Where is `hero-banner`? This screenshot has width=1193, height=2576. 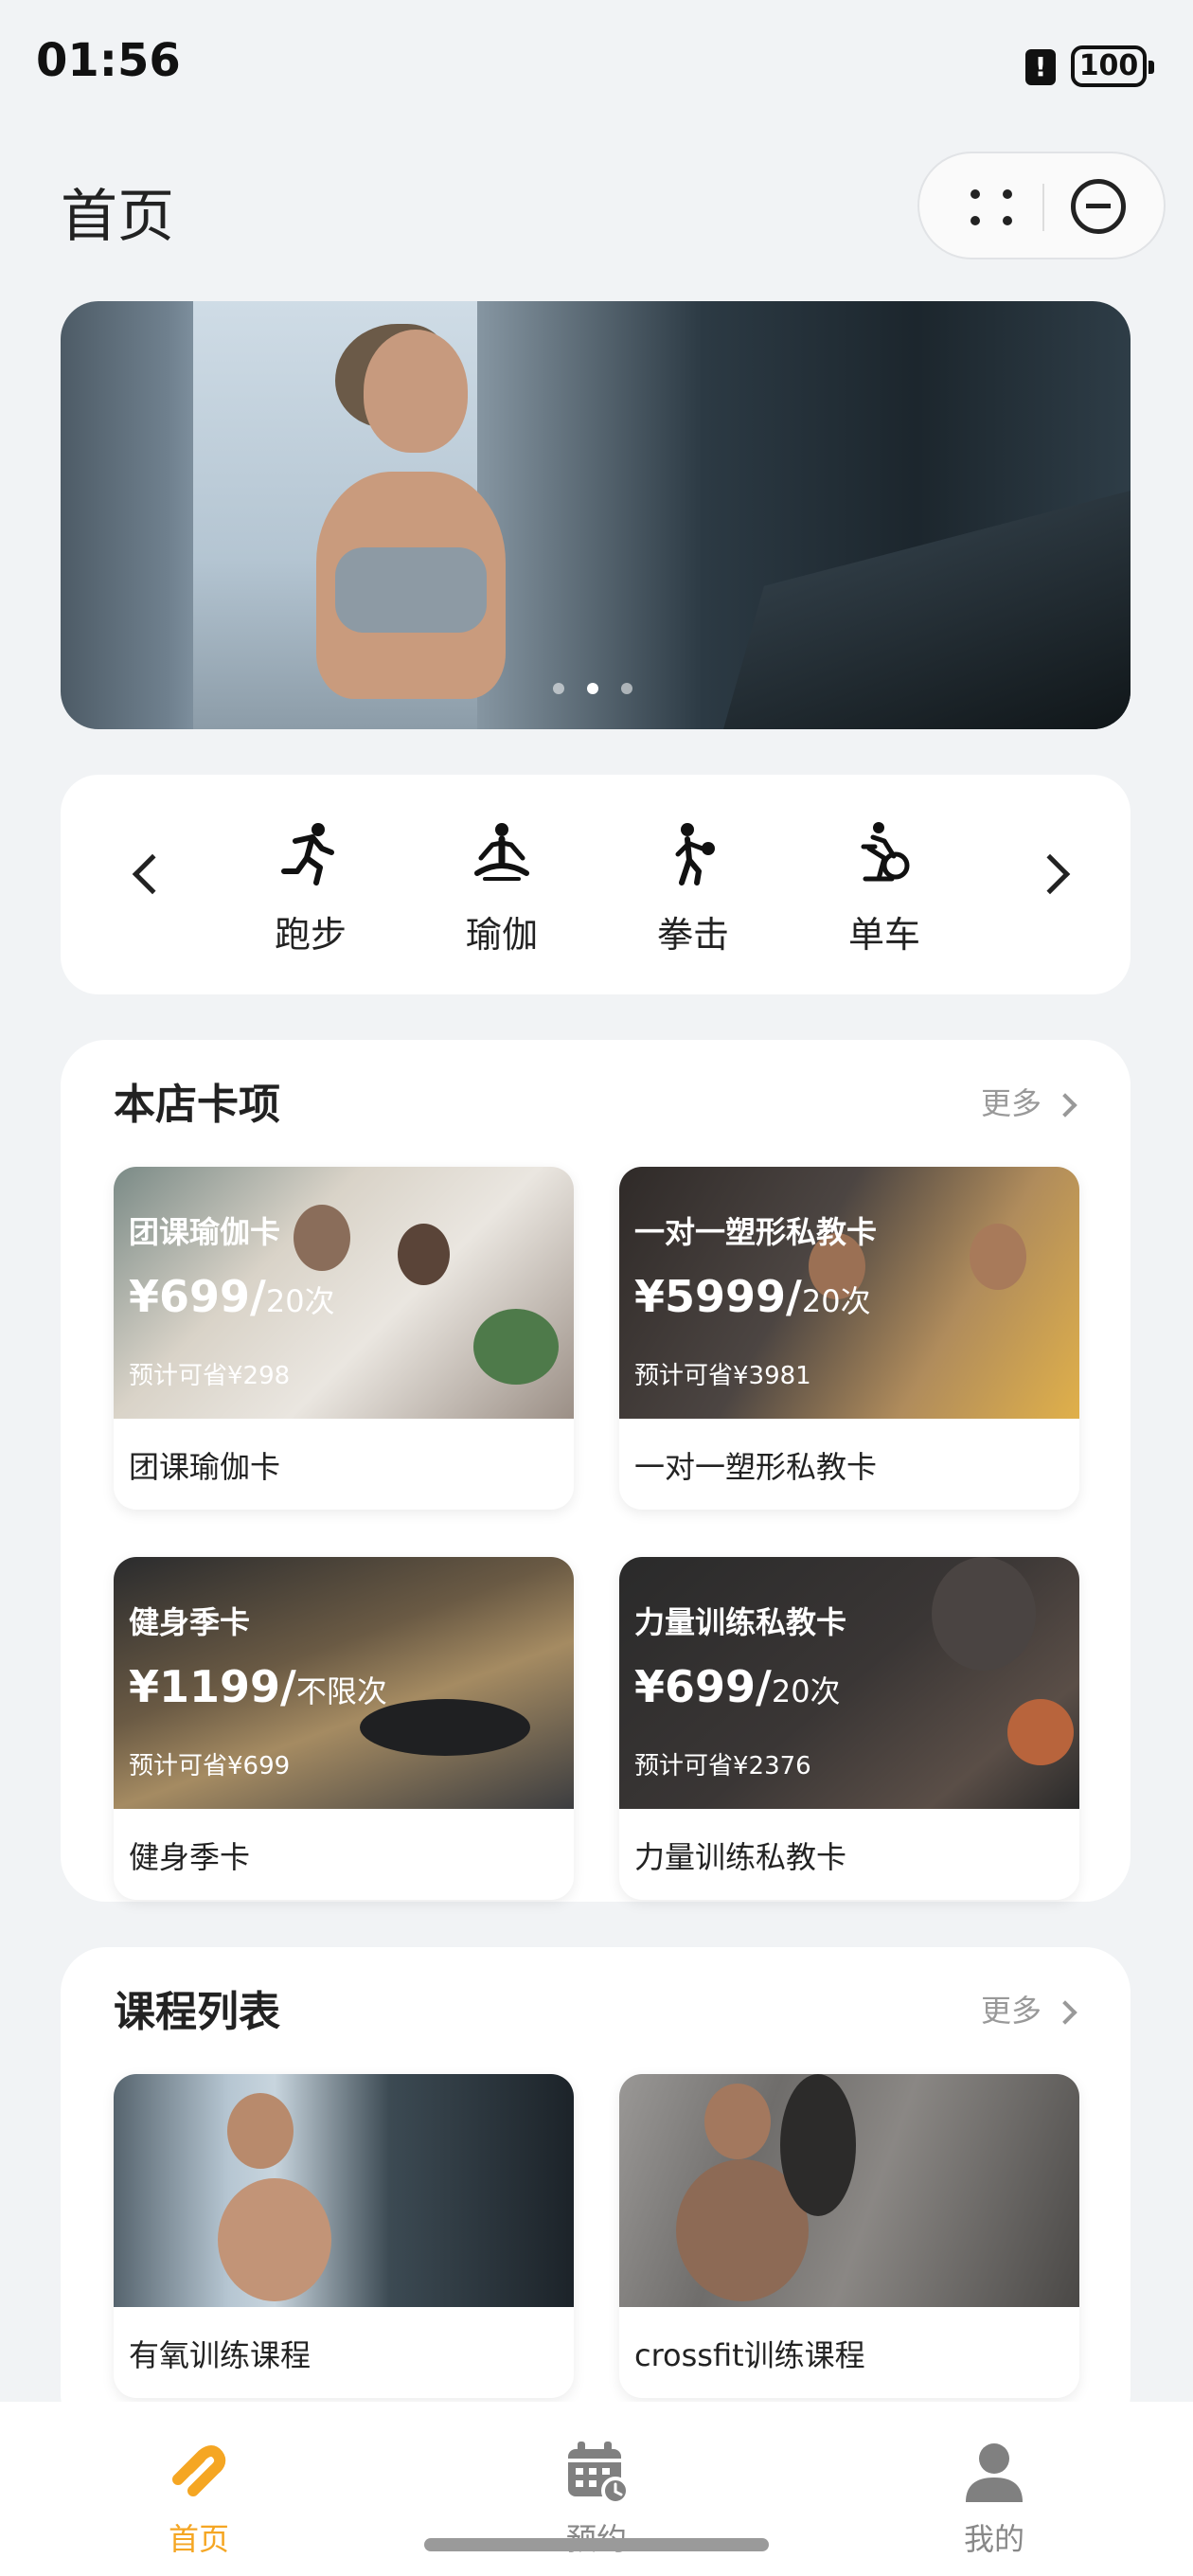 hero-banner is located at coordinates (596, 515).